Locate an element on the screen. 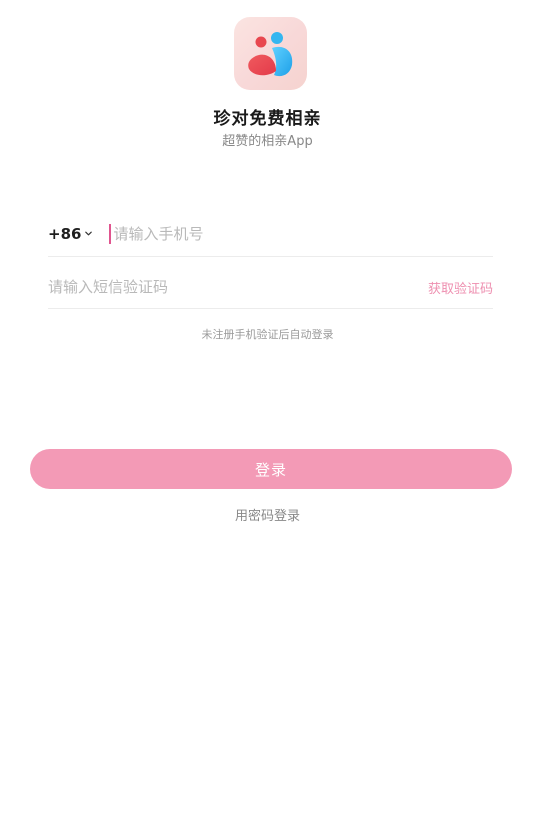  get-code-button: 获取验证码 is located at coordinates (460, 287).